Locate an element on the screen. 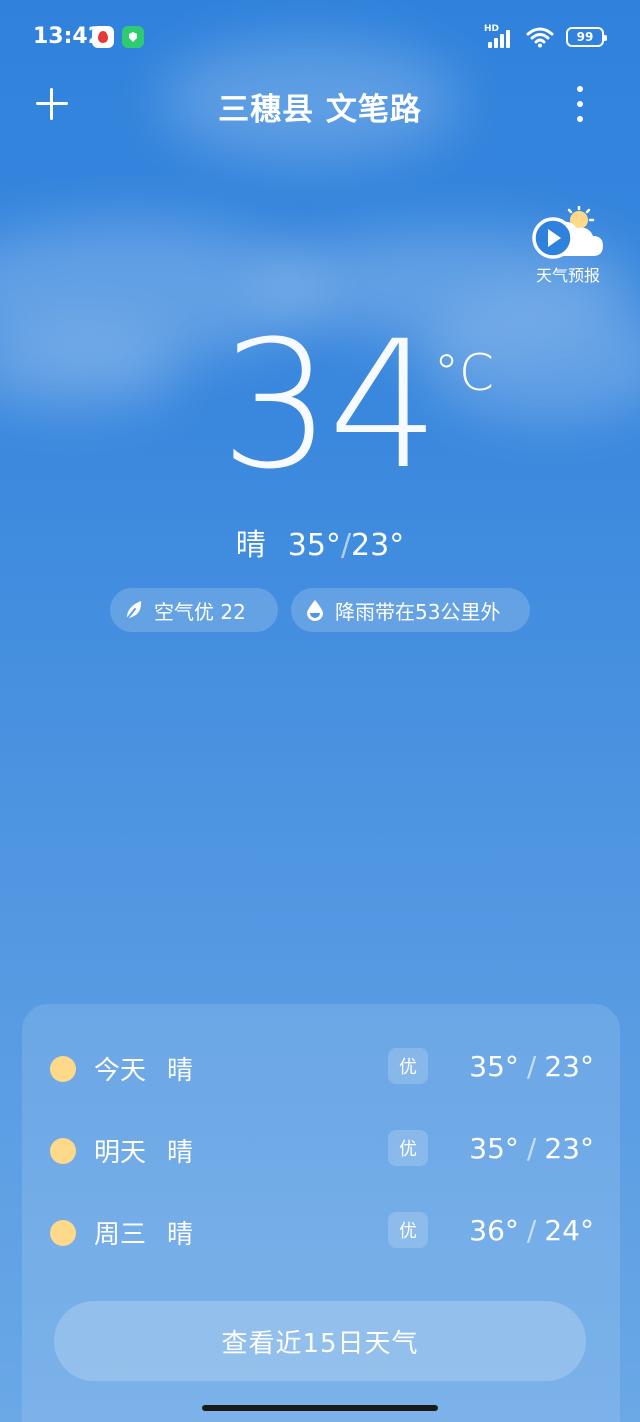  home-indicator is located at coordinates (320, 1408).